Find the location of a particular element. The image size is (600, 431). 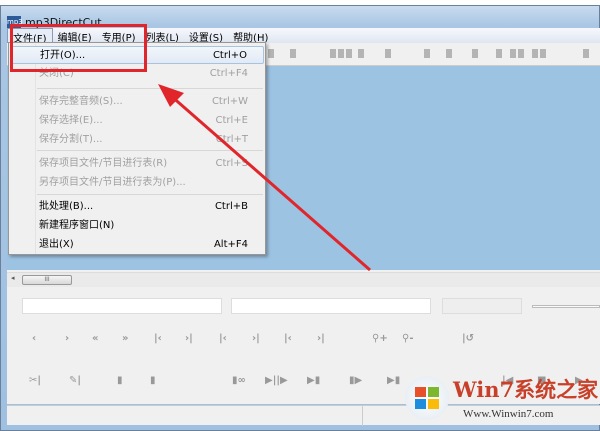

watermark: Win7系统之家 Www.Winwin7.com is located at coordinates (502, 399).